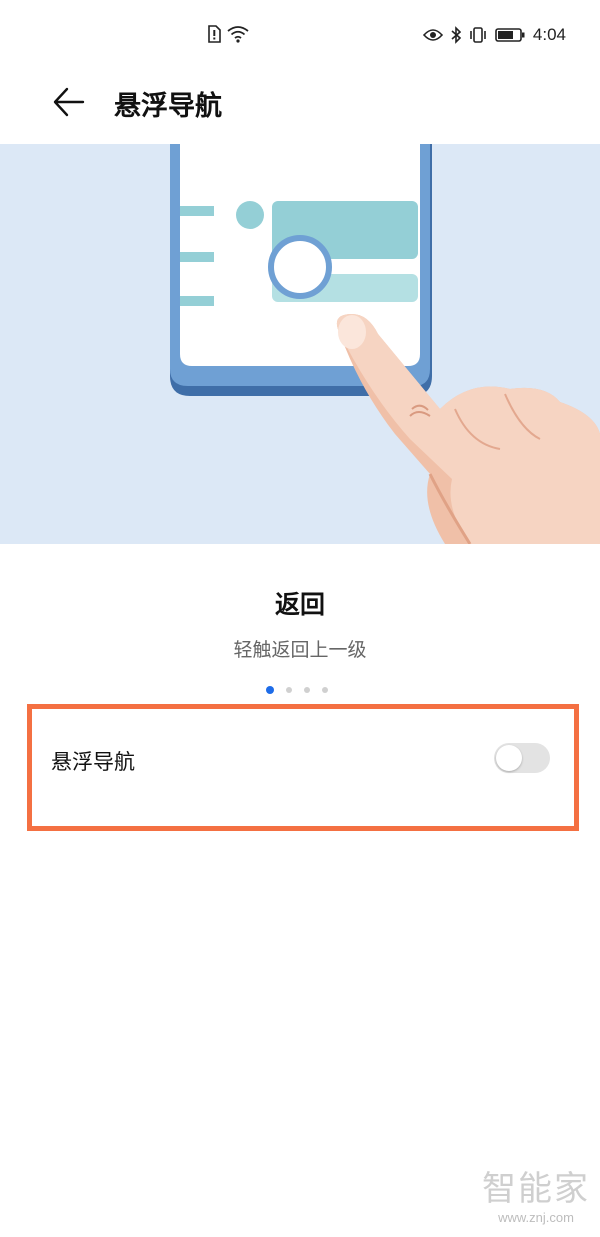 The width and height of the screenshot is (600, 1237). I want to click on status-right-icons: 4:04, so click(494, 35).